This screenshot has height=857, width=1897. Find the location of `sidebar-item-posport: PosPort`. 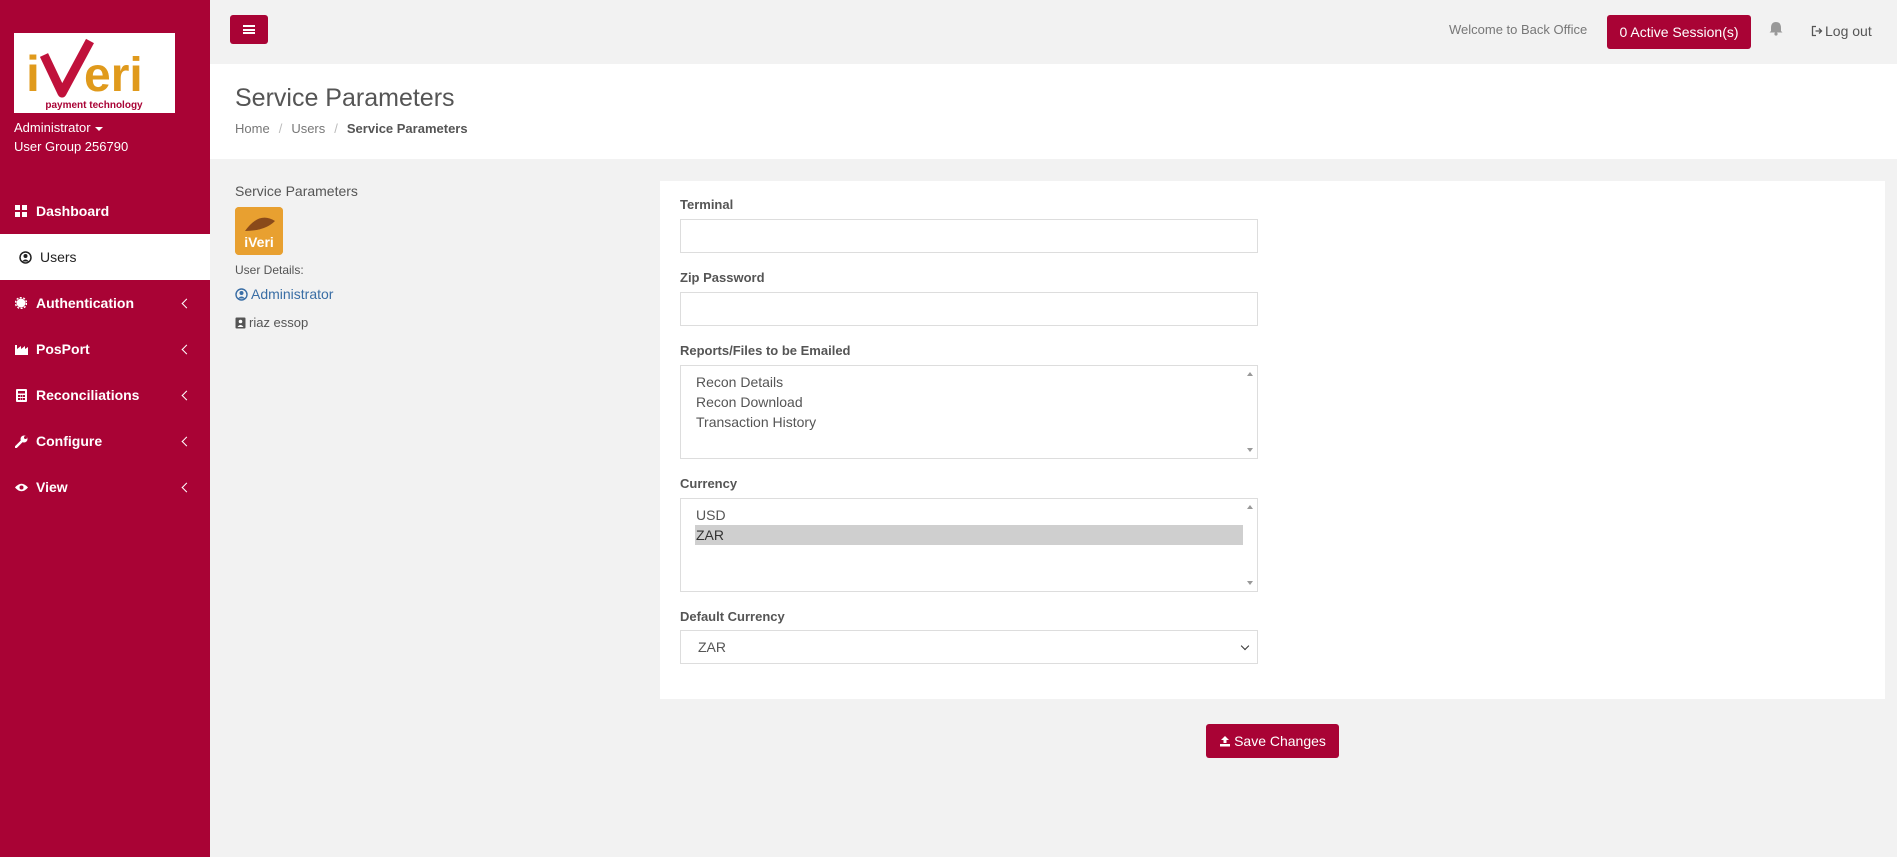

sidebar-item-posport: PosPort is located at coordinates (105, 349).